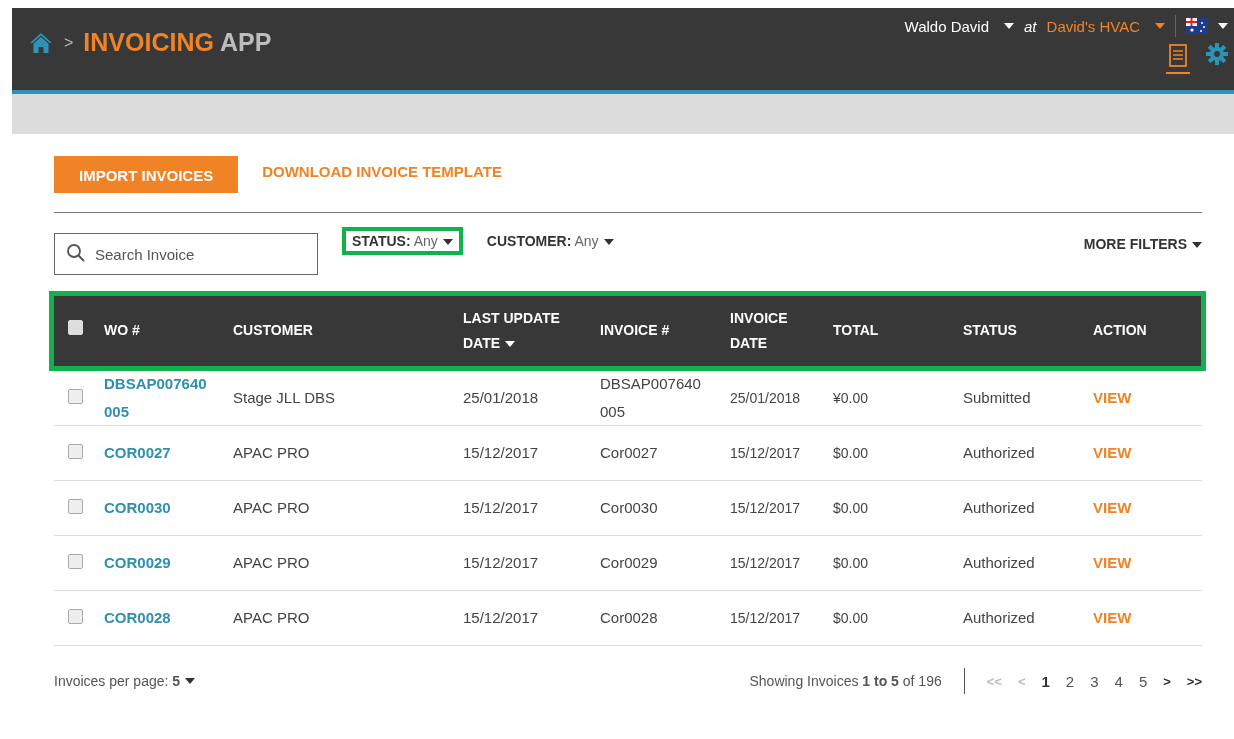 Image resolution: width=1234 pixels, height=739 pixels. I want to click on download-template-link: DOWNLOAD INVOICE TEMPLATE, so click(382, 171).